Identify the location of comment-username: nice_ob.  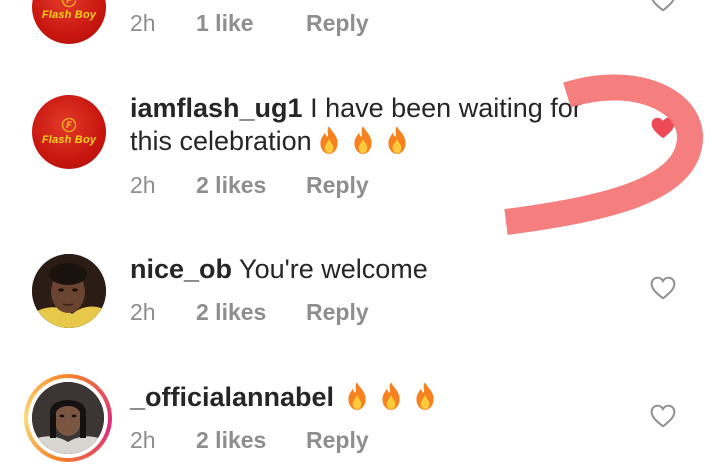
(181, 269).